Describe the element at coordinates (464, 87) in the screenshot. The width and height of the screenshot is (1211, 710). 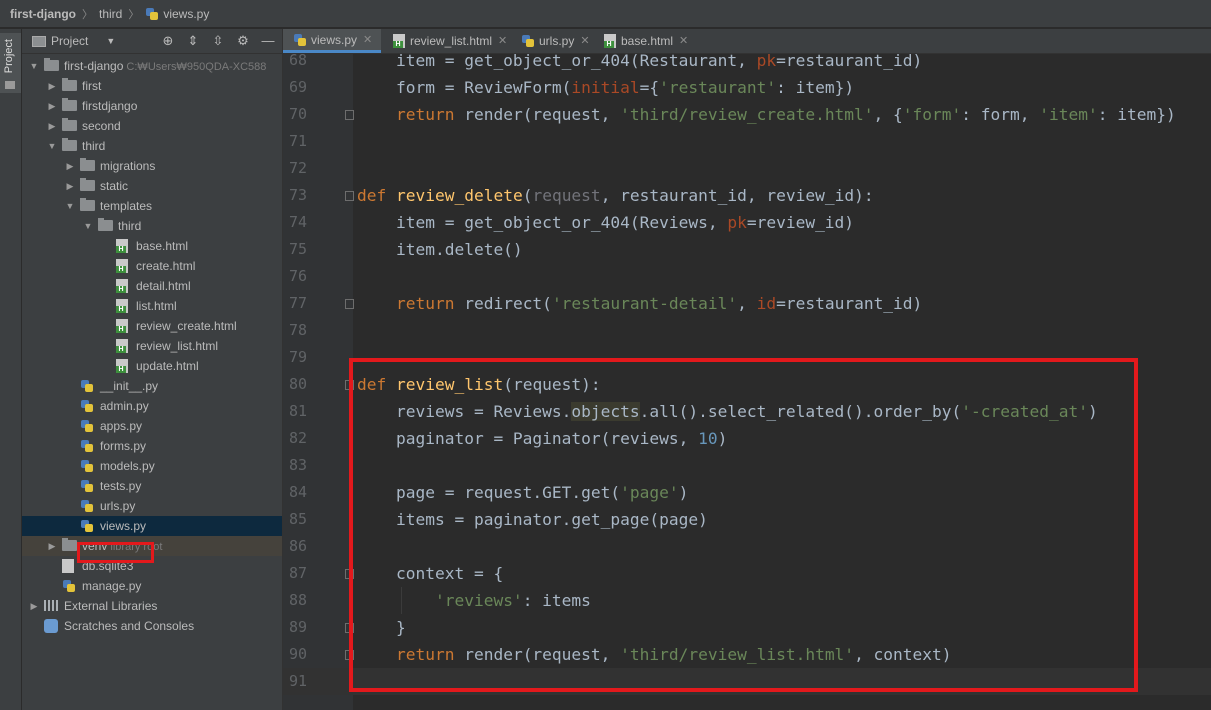
I see `code-token: form = ReviewForm(` at that location.